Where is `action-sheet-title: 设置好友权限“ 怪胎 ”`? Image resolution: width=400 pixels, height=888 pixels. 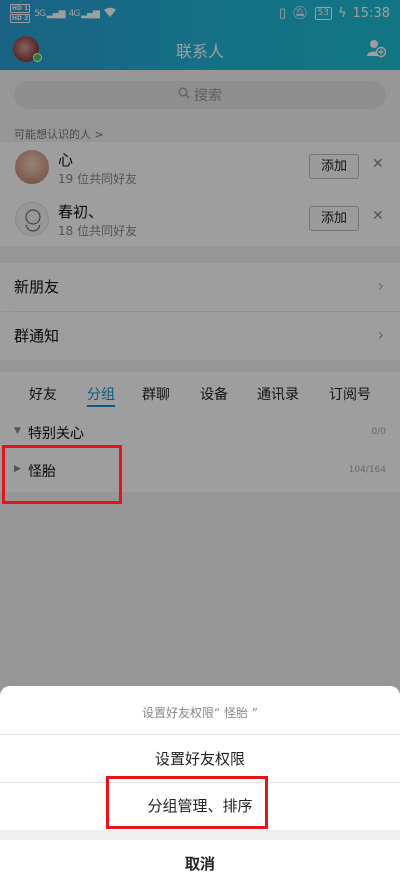
action-sheet-title: 设置好友权限“ 怪胎 ” is located at coordinates (200, 713).